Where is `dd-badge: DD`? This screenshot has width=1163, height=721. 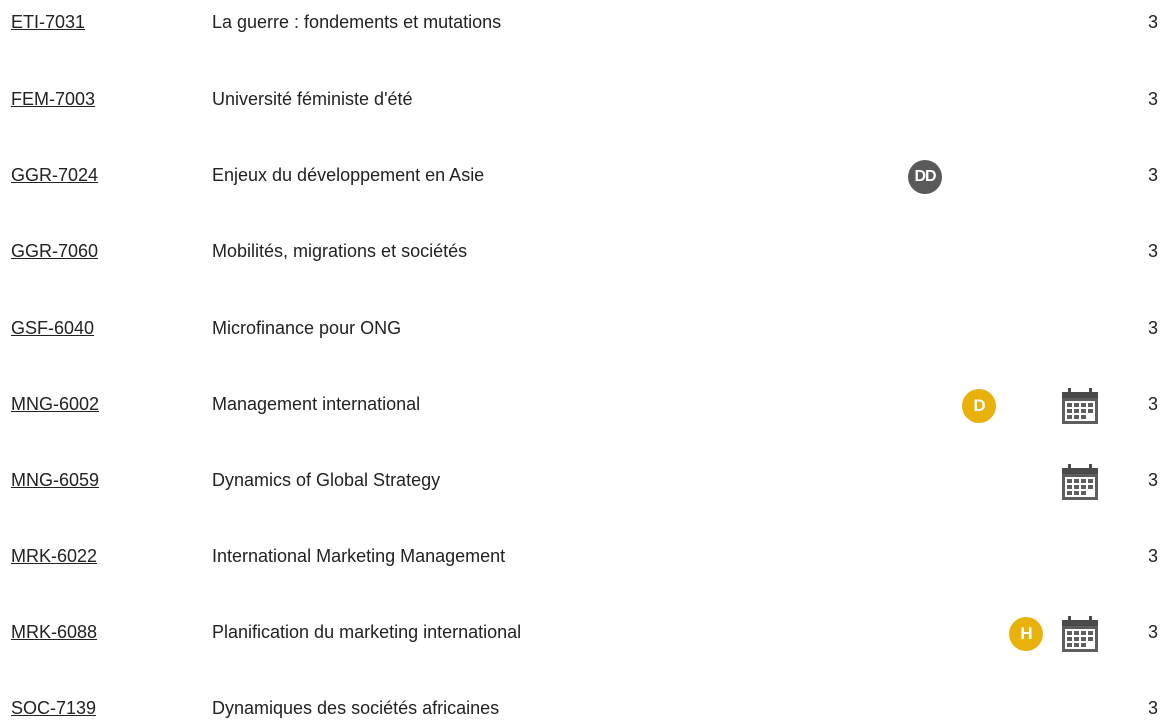 dd-badge: DD is located at coordinates (925, 177).